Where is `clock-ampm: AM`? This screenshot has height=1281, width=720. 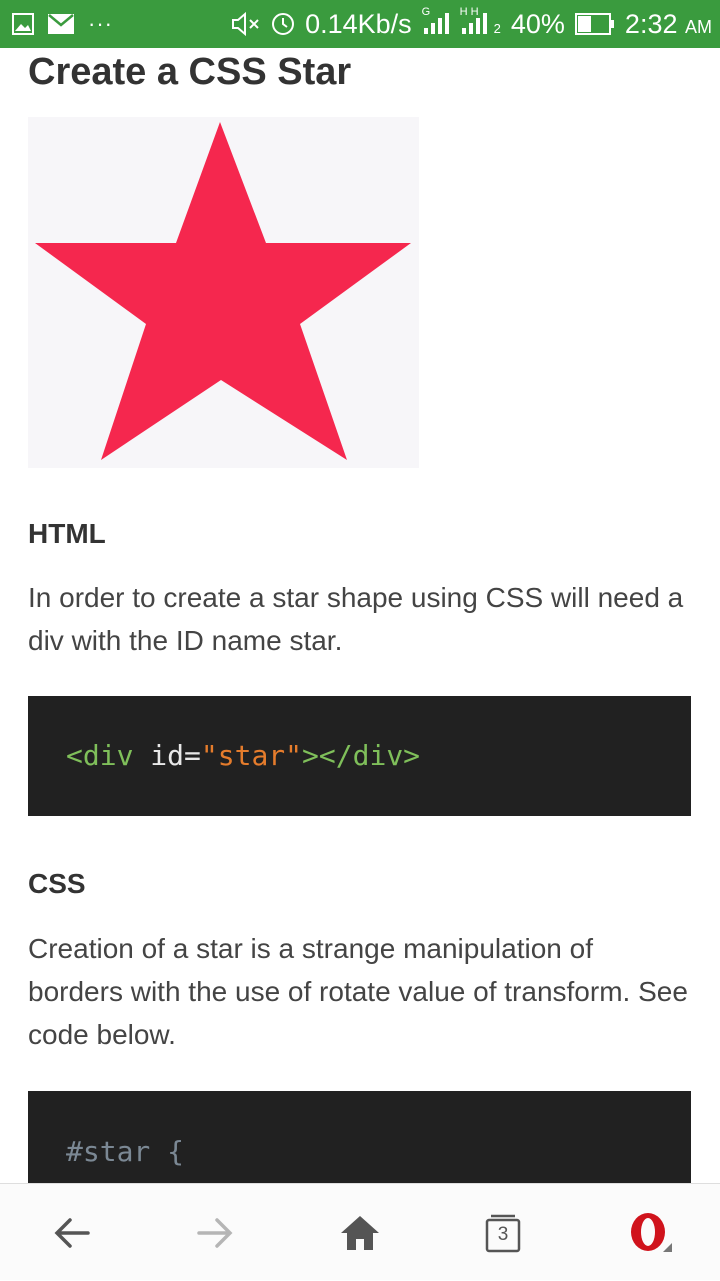
clock-ampm: AM is located at coordinates (698, 26).